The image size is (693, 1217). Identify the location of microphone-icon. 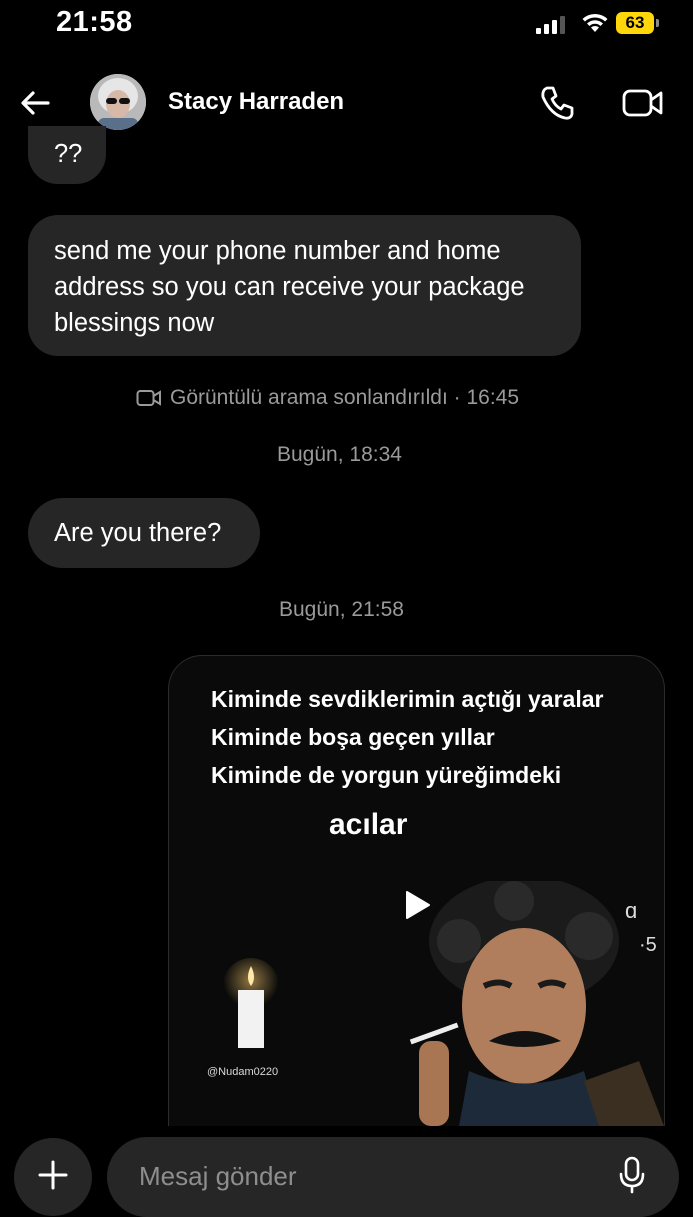
(632, 1175).